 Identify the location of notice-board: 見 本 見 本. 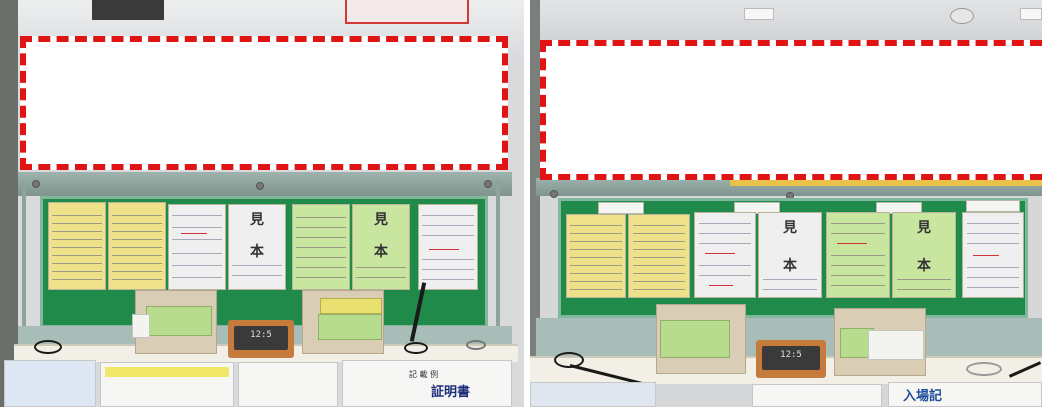
(793, 258).